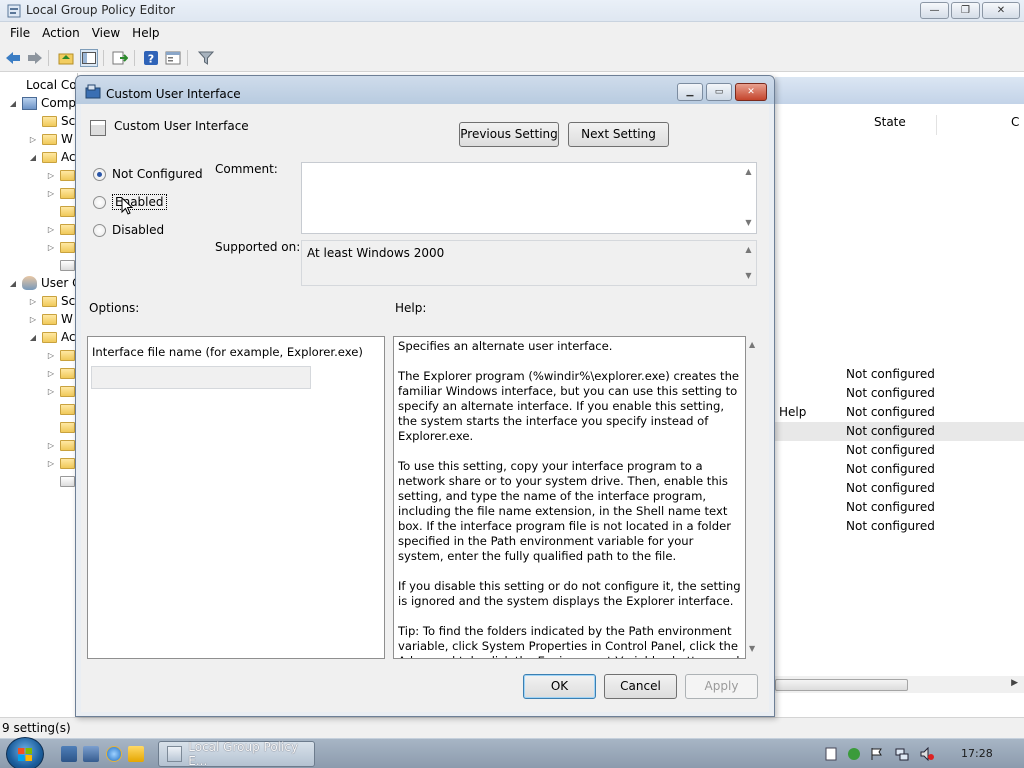 The height and width of the screenshot is (768, 1024). What do you see at coordinates (927, 754) in the screenshot?
I see `volume-muted-icon` at bounding box center [927, 754].